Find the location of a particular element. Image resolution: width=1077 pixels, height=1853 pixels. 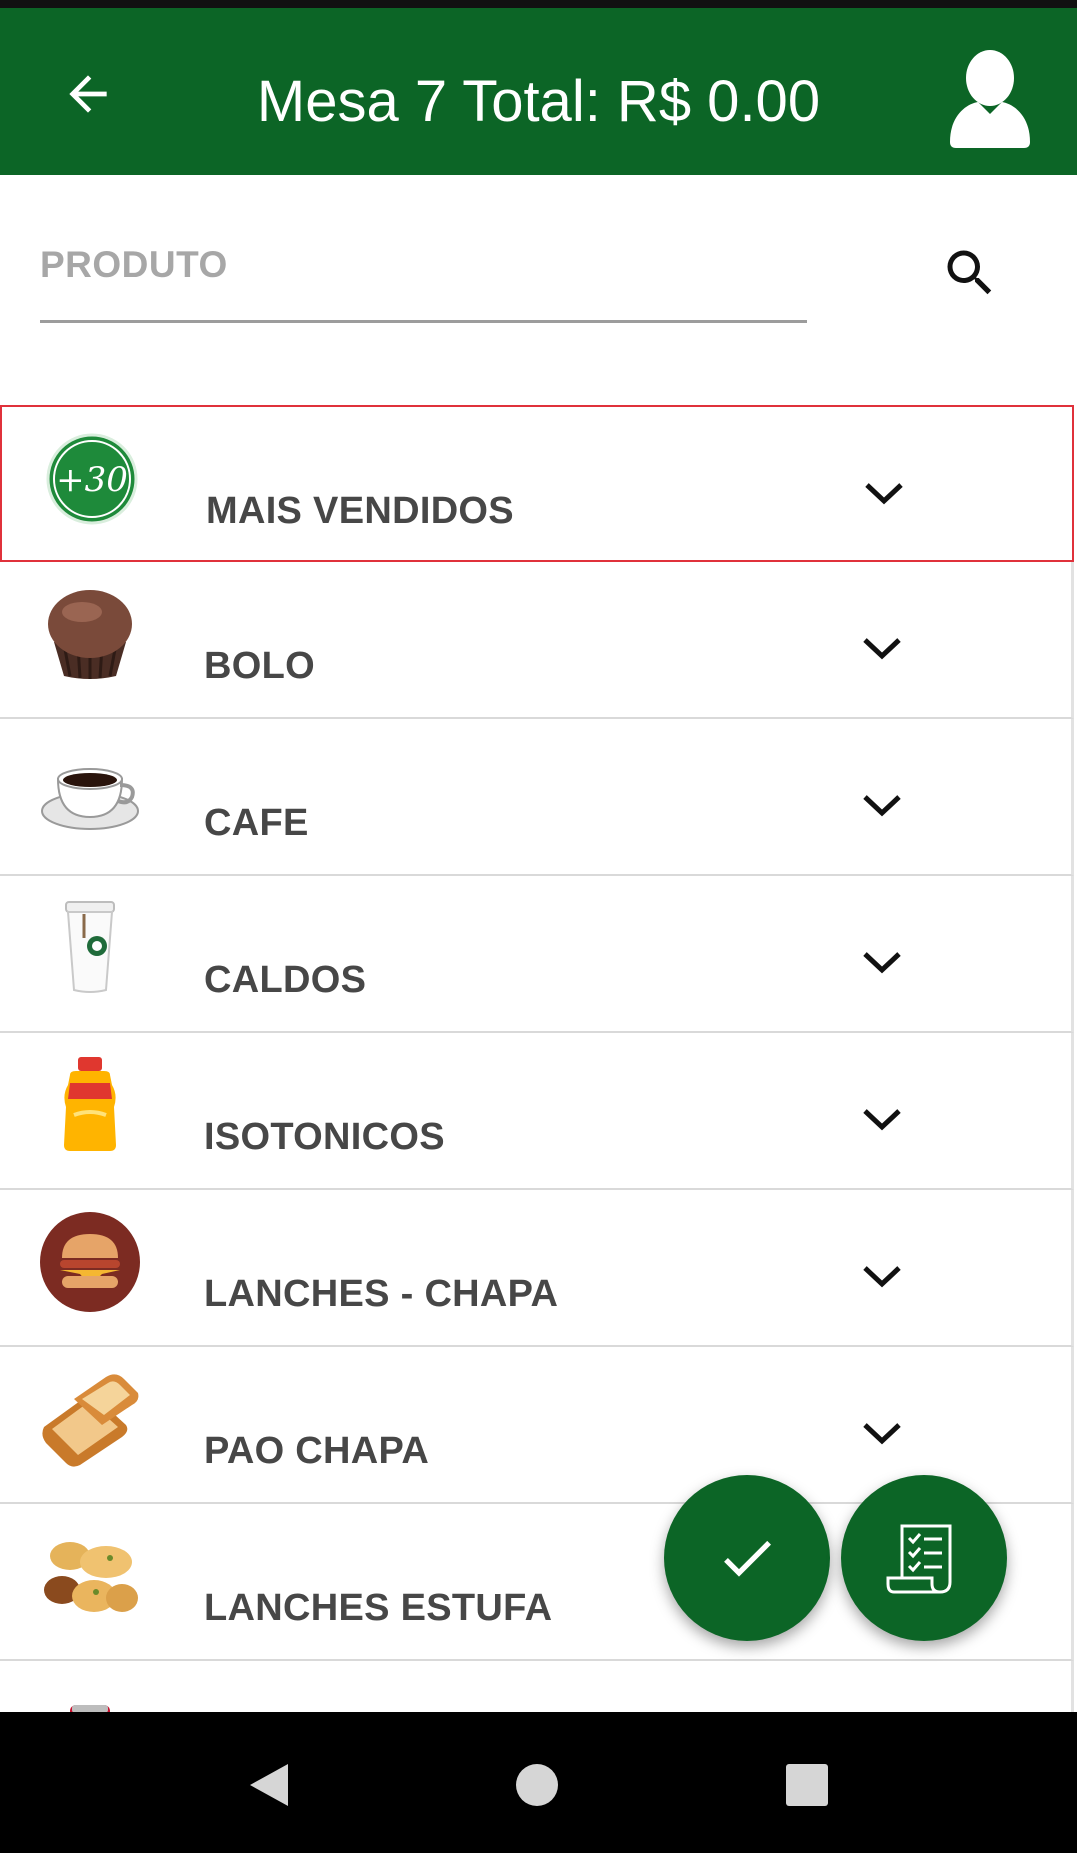

product-search is located at coordinates (538, 290).